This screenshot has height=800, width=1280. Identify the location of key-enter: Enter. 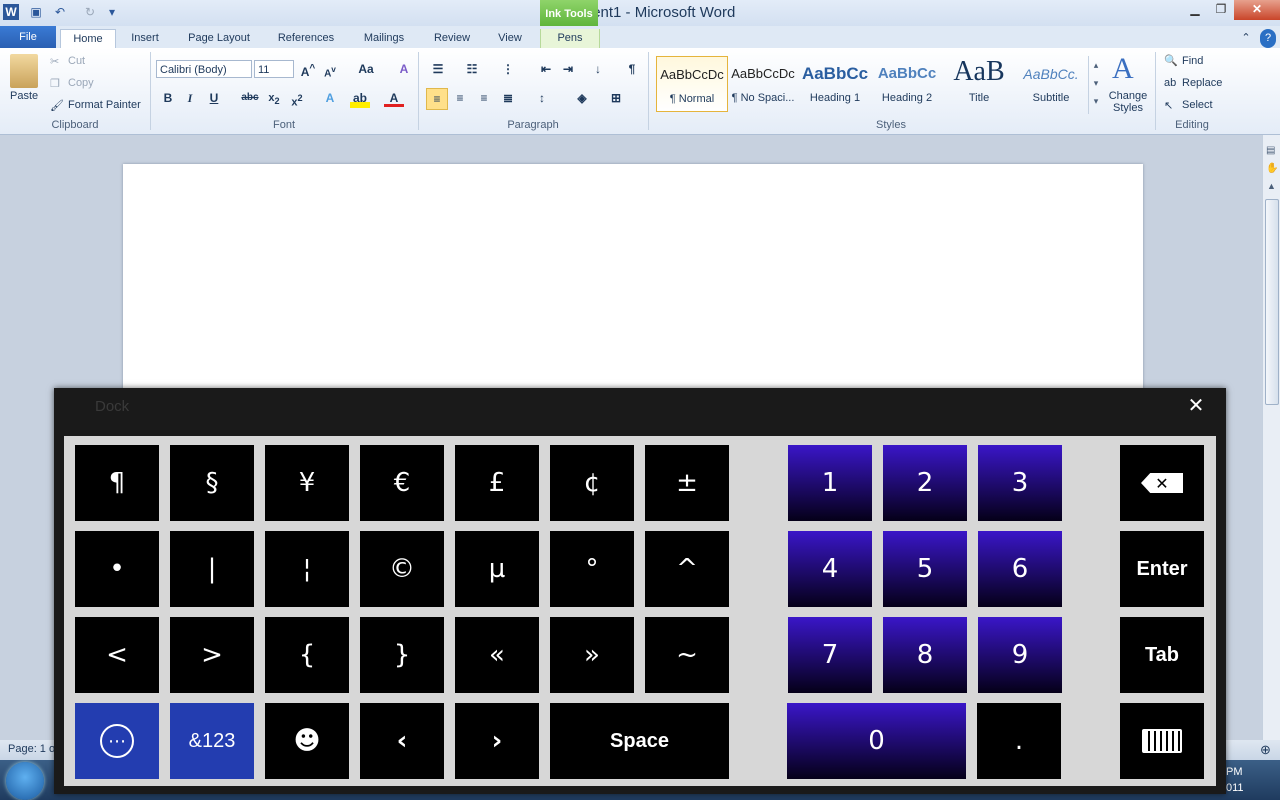
(1162, 569).